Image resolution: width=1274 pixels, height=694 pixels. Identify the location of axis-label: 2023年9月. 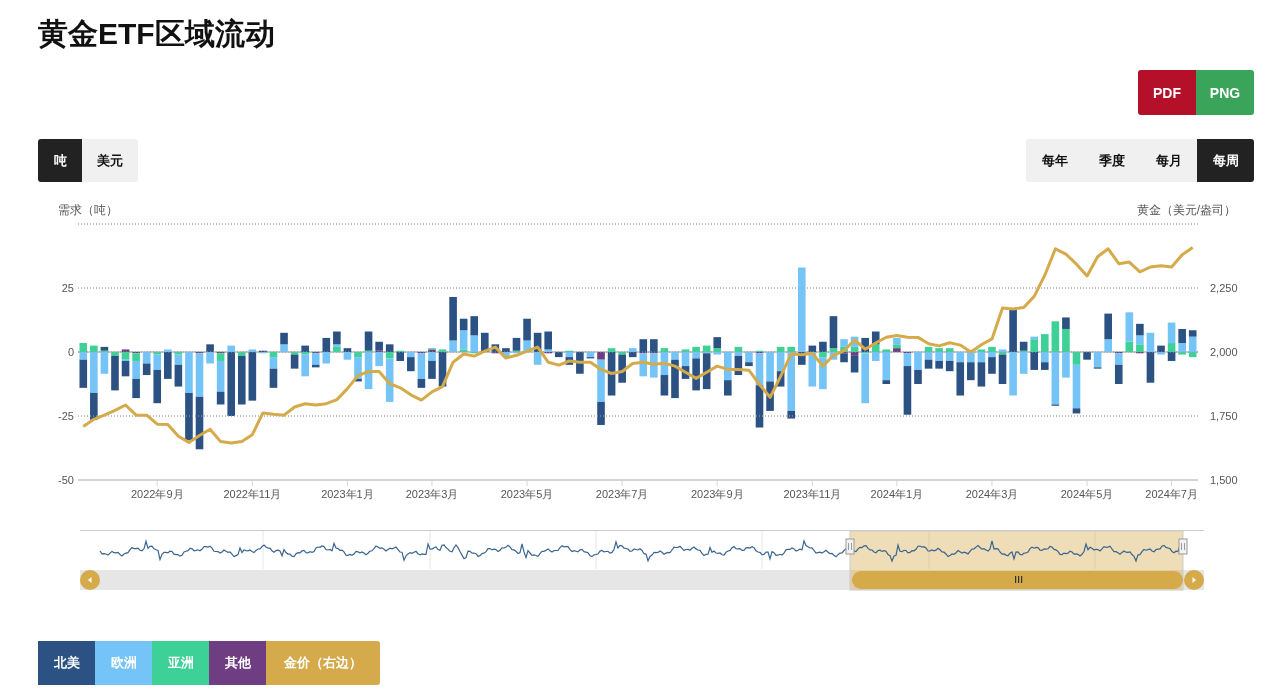
(717, 494).